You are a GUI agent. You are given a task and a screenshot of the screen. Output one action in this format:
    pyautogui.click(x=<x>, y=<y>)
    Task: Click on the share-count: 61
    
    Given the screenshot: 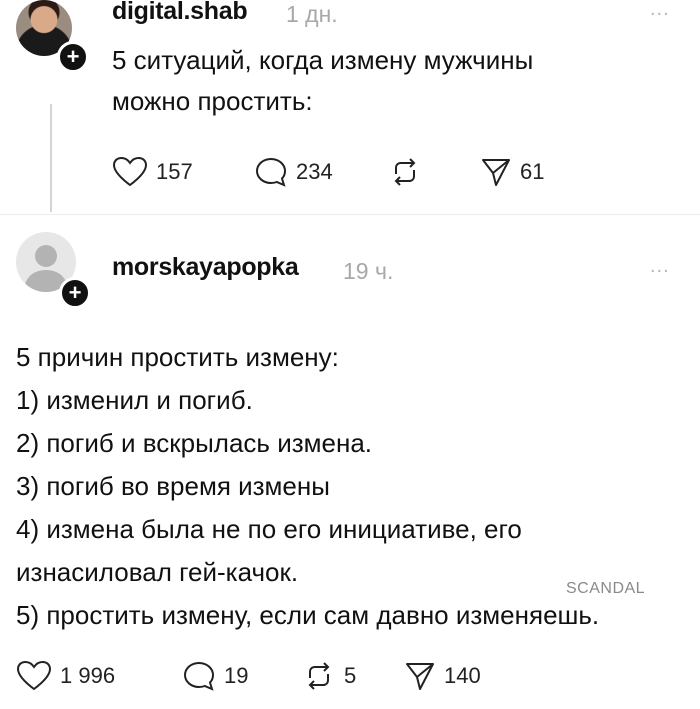 What is the action you would take?
    pyautogui.click(x=532, y=171)
    